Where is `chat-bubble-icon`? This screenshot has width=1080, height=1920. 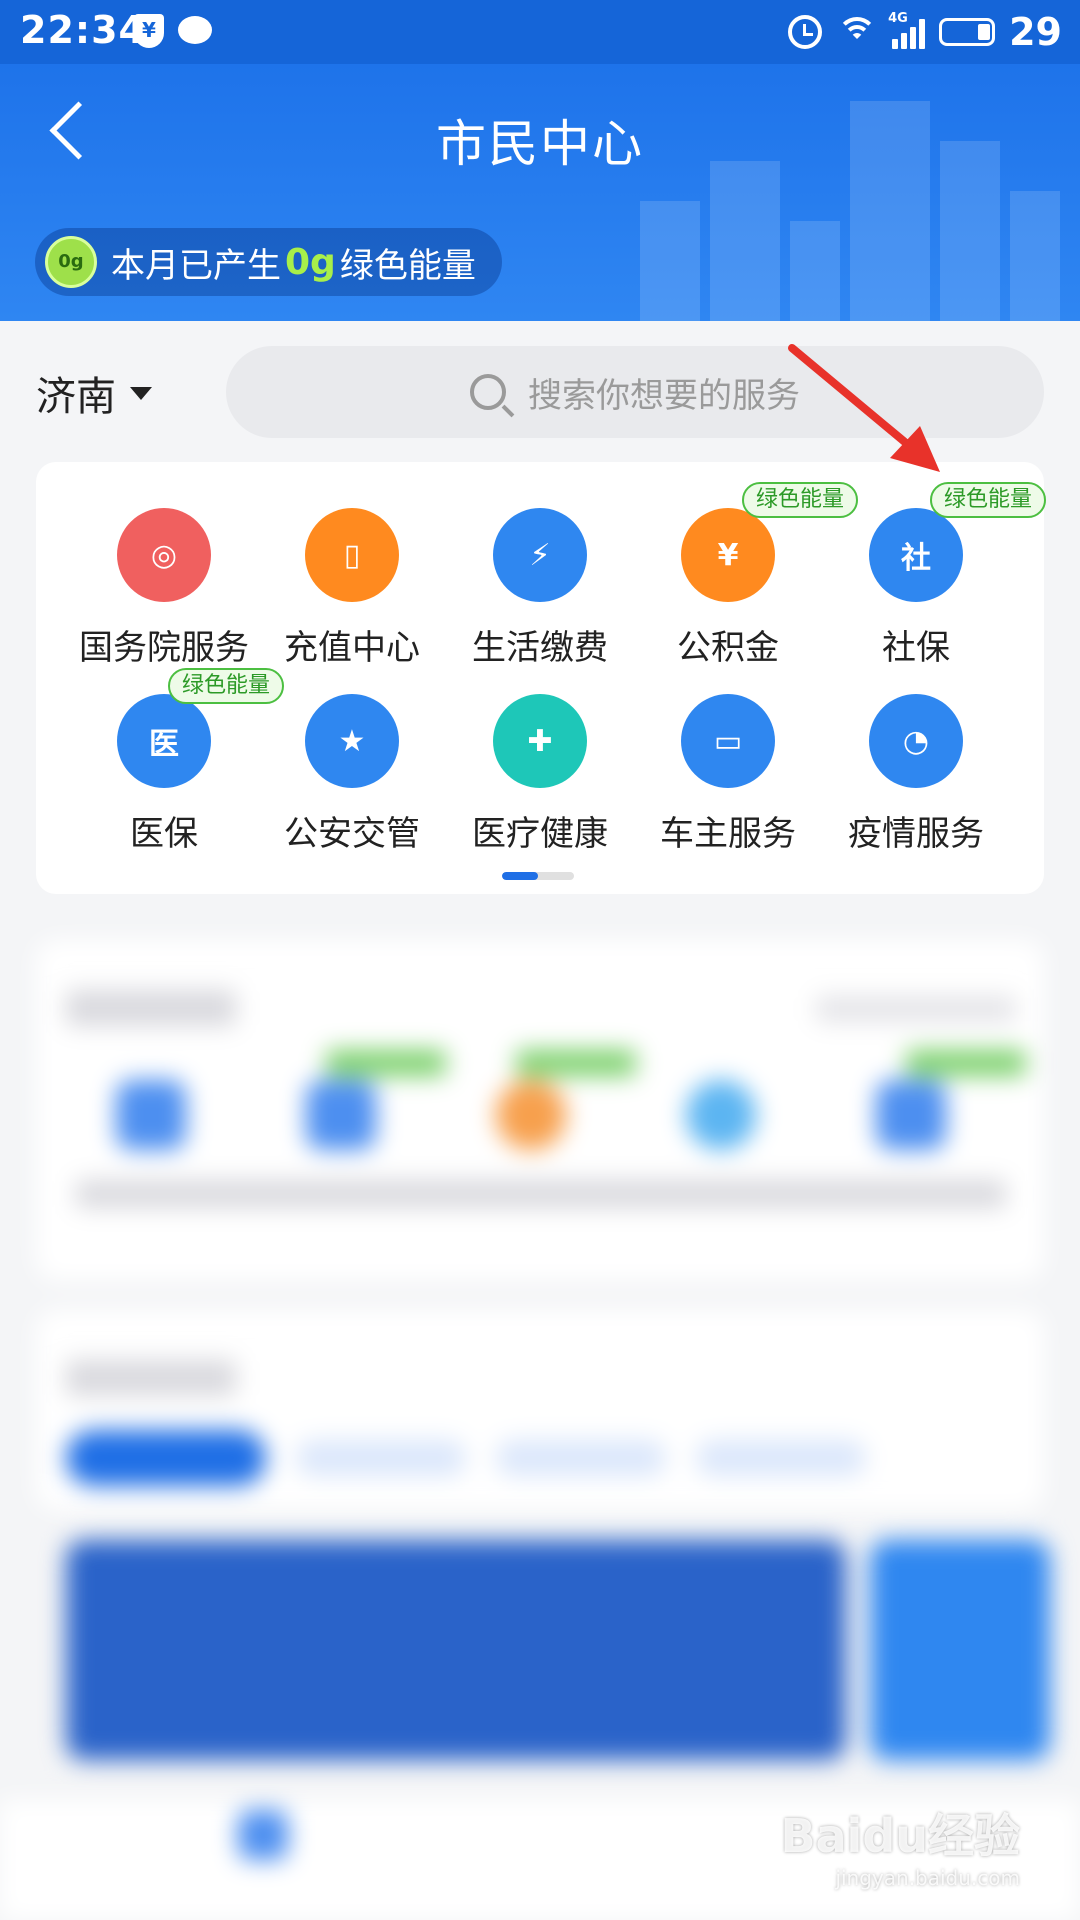
chat-bubble-icon is located at coordinates (195, 30).